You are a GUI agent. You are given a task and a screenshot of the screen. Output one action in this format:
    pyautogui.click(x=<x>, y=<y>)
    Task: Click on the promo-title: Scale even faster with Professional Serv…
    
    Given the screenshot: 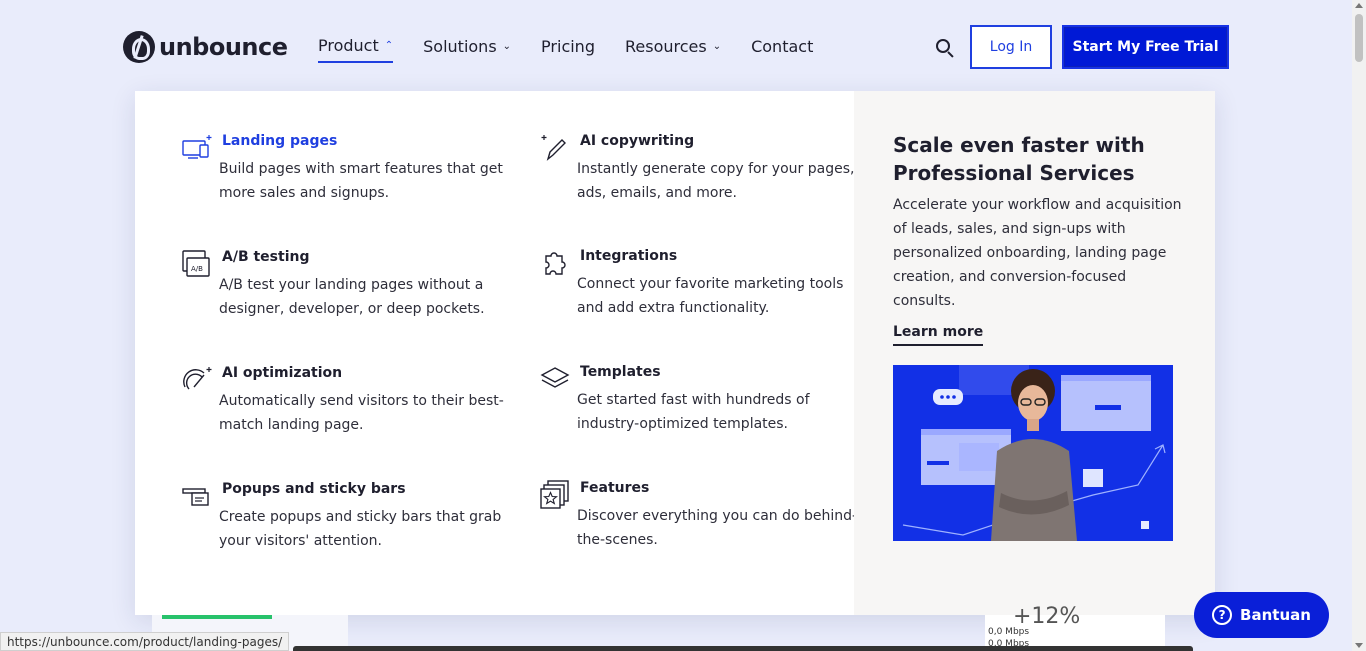 What is the action you would take?
    pyautogui.click(x=1019, y=159)
    